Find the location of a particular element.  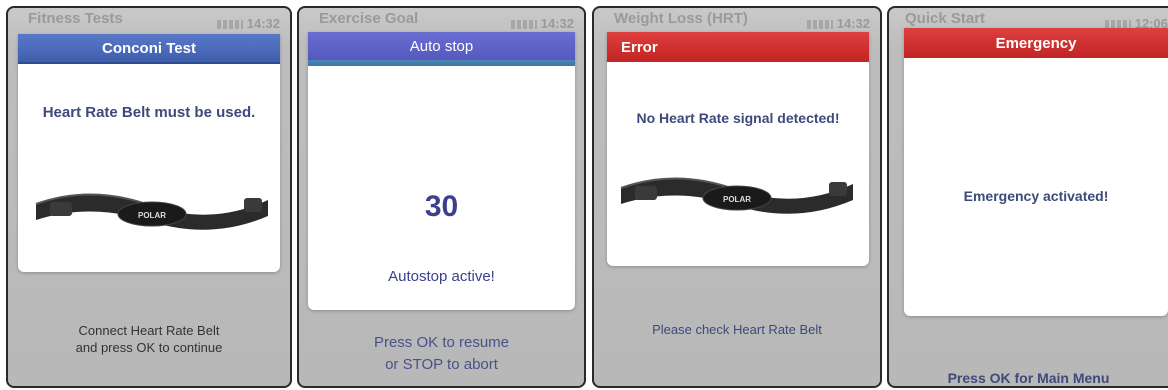

dialog-message: Heart Rate Belt must be used. is located at coordinates (149, 112).